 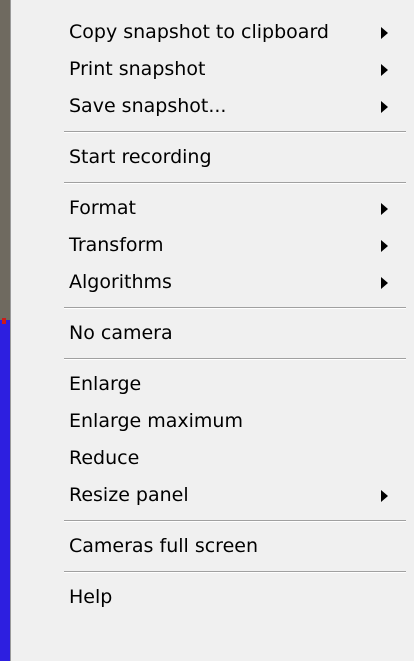 What do you see at coordinates (91, 597) in the screenshot?
I see `menu-item-label: Help` at bounding box center [91, 597].